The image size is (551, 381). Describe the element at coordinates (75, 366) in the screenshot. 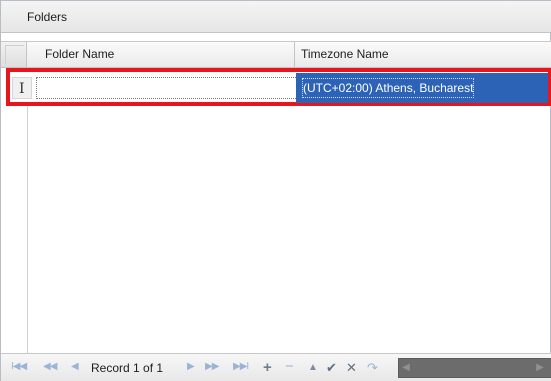

I see `previous-record-icon: ◀` at that location.